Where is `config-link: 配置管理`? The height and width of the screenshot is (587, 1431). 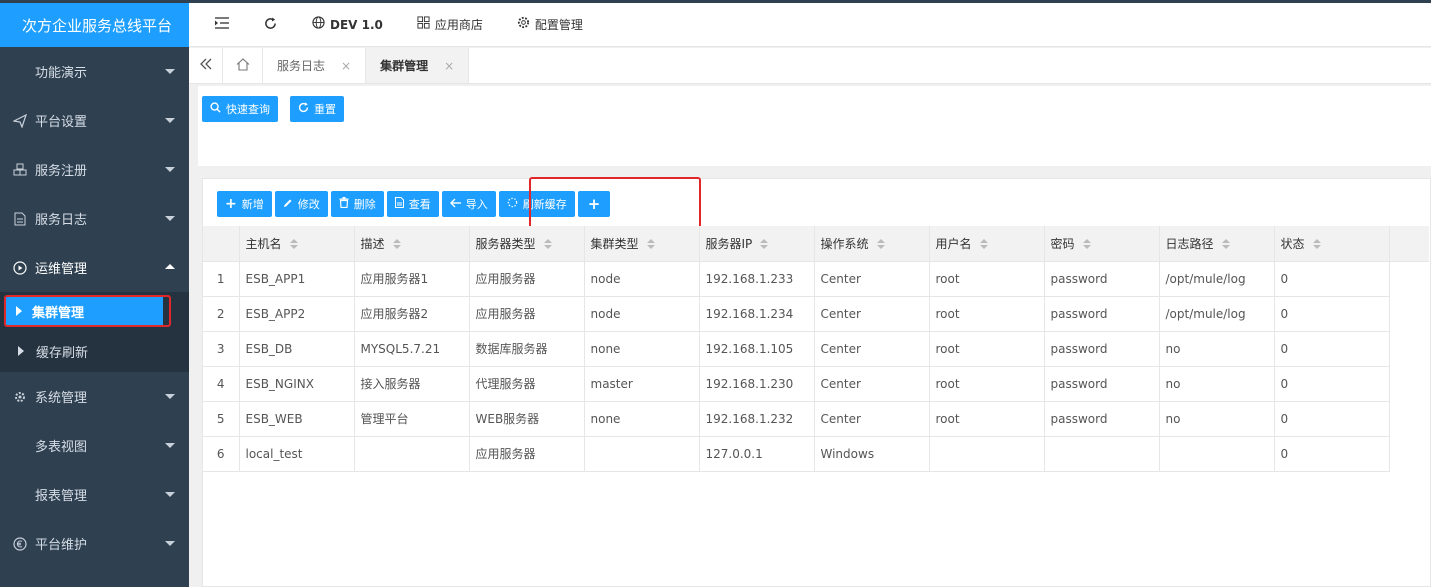 config-link: 配置管理 is located at coordinates (550, 24).